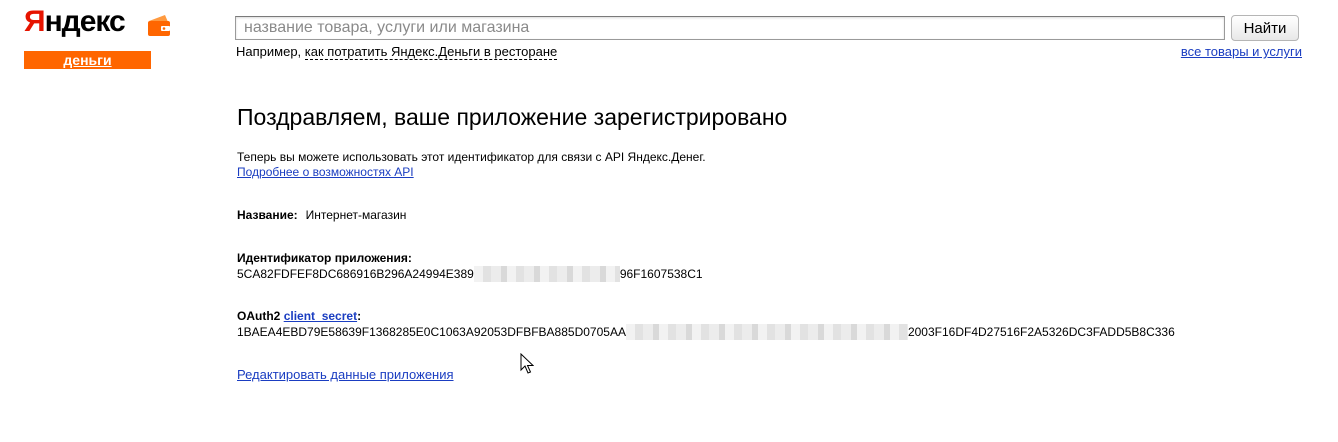 This screenshot has width=1338, height=442. Describe the element at coordinates (267, 215) in the screenshot. I see `app-name-label: Название:` at that location.